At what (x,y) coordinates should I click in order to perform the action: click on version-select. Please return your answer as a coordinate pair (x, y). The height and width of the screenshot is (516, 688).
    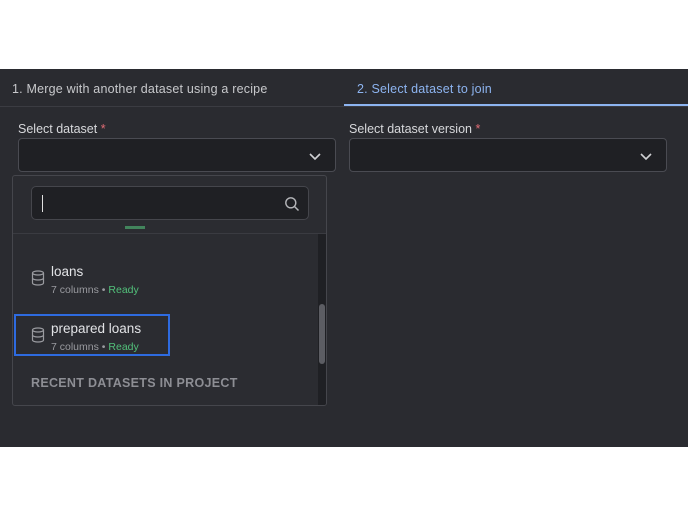
    Looking at the image, I should click on (508, 155).